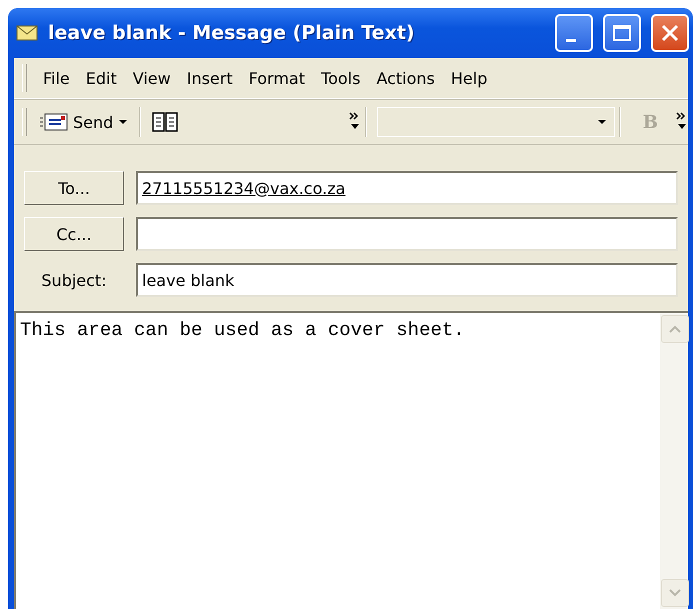  I want to click on menu-item: Help, so click(469, 78).